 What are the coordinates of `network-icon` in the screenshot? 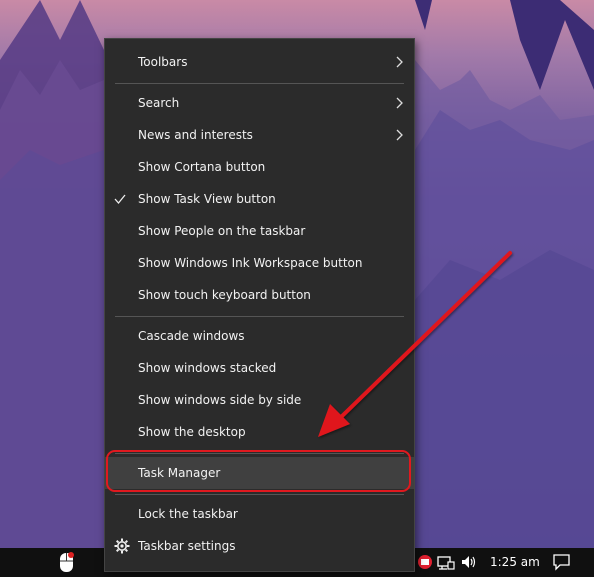 It's located at (446, 562).